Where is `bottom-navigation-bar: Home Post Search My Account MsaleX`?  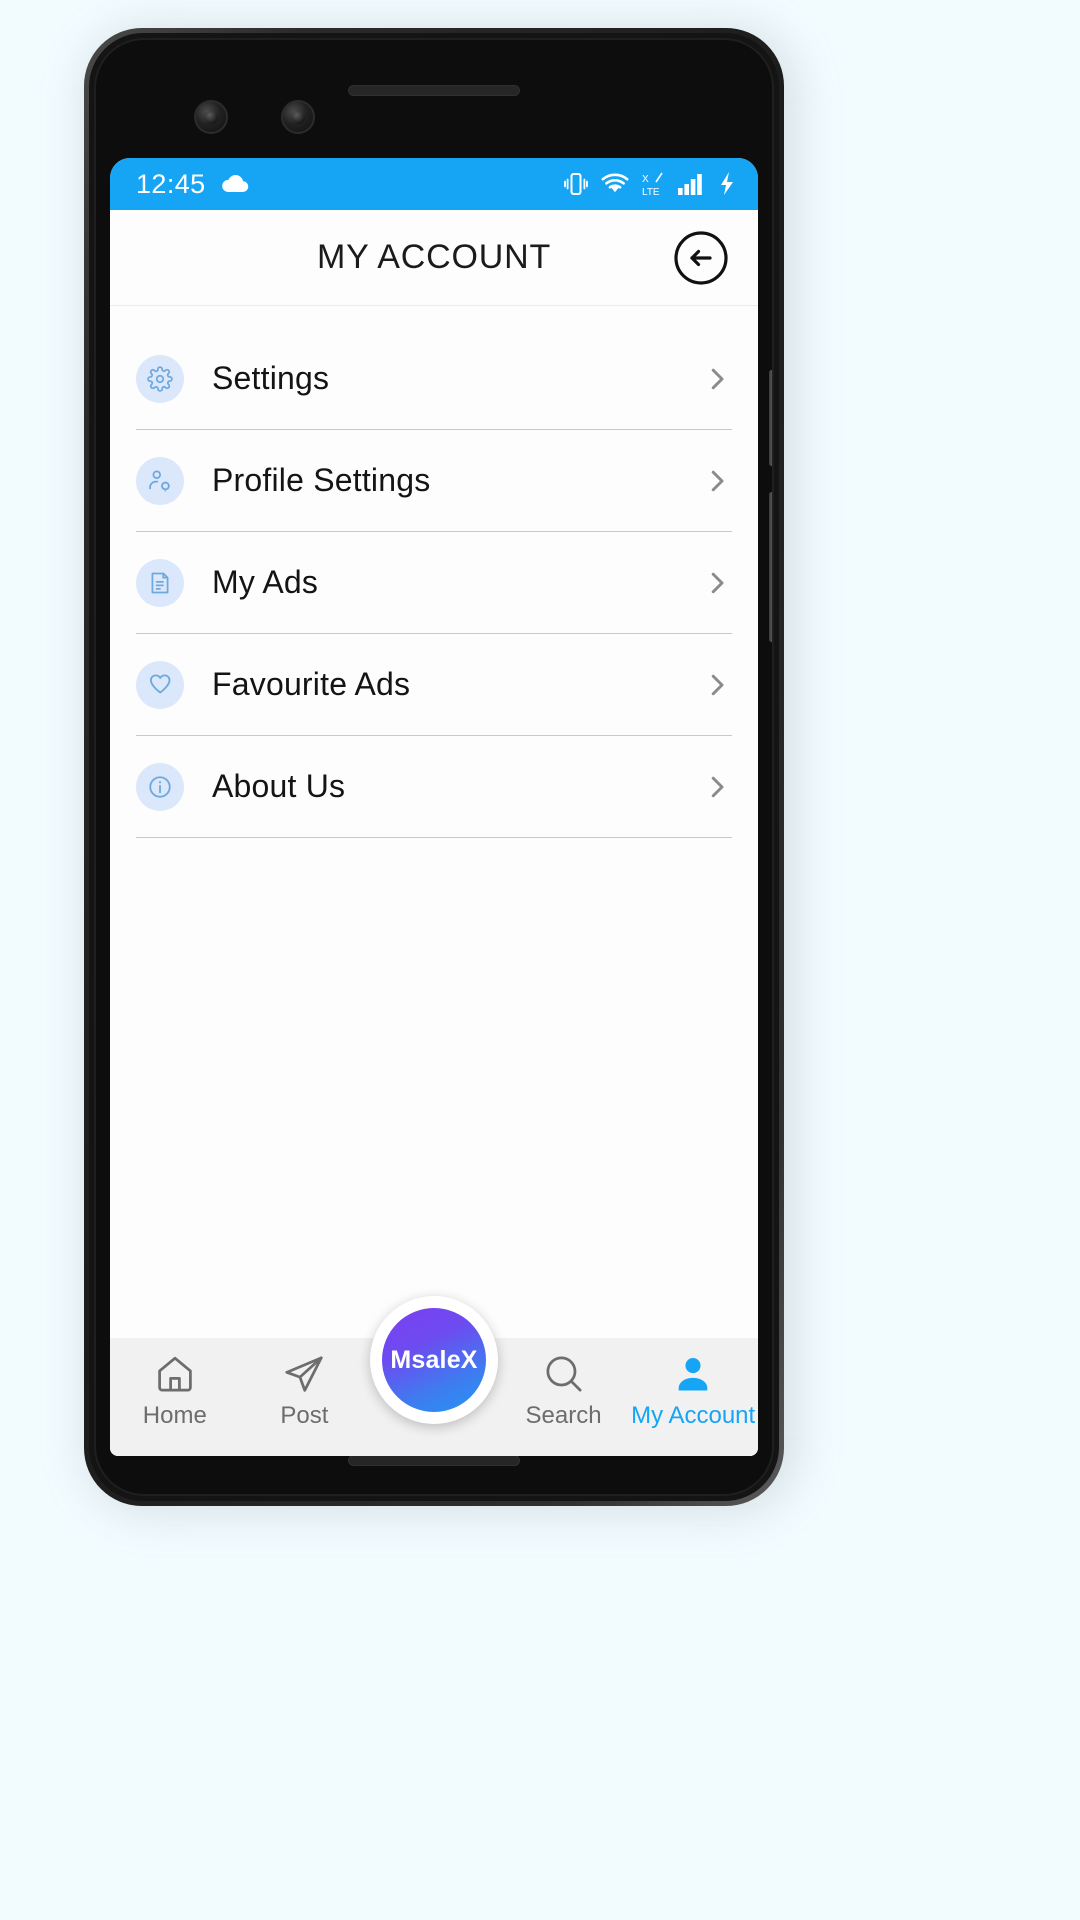
bottom-navigation-bar: Home Post Search My Account MsaleX is located at coordinates (434, 1376).